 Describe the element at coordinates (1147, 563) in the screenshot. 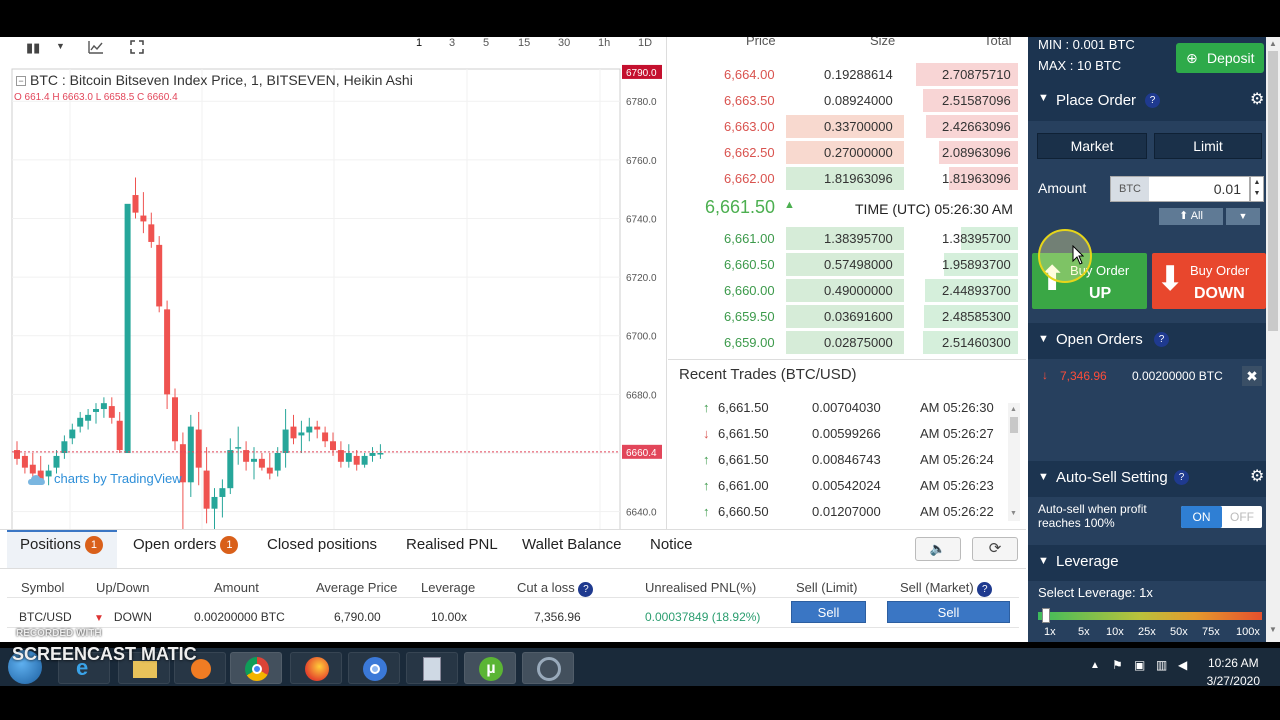

I see `leverage-header: ▼ Leverage` at that location.